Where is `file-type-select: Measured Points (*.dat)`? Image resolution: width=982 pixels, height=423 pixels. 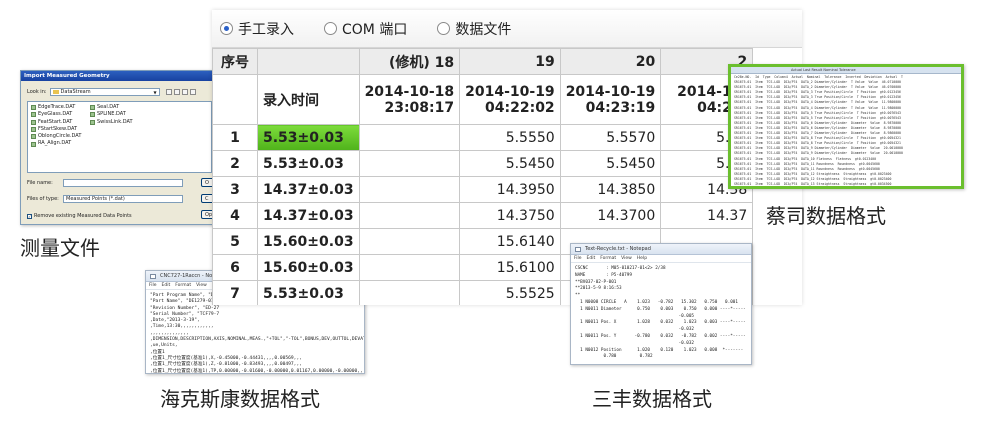 file-type-select: Measured Points (*.dat) is located at coordinates (123, 199).